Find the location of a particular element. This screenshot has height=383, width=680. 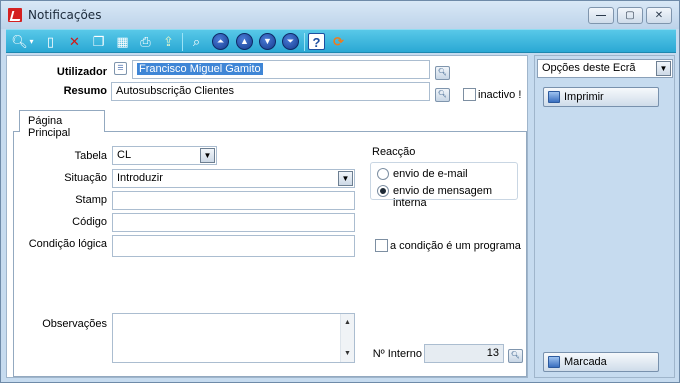

marcada-label: Marcada is located at coordinates (585, 362).